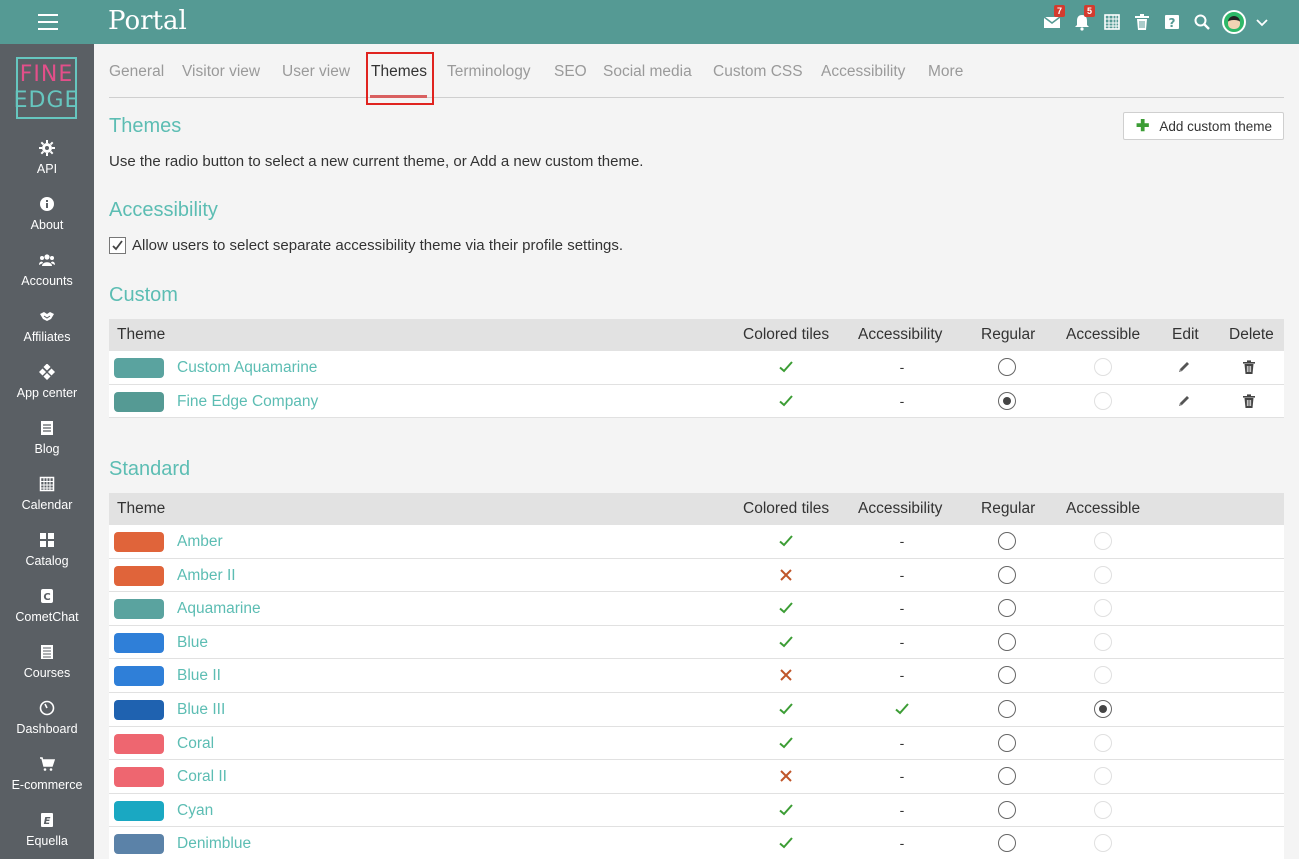 This screenshot has height=859, width=1299. Describe the element at coordinates (489, 72) in the screenshot. I see `tab-terminology: Terminology` at that location.